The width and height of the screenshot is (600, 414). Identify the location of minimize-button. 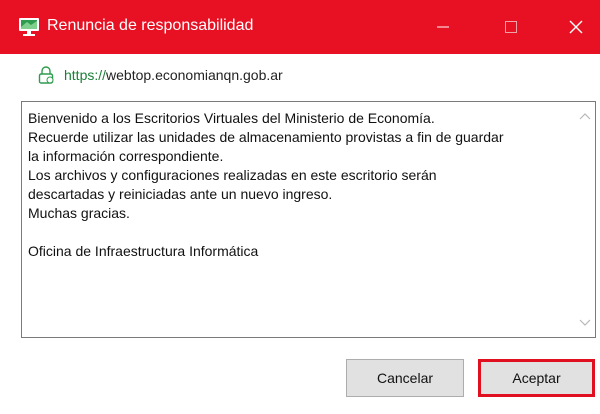
(443, 27).